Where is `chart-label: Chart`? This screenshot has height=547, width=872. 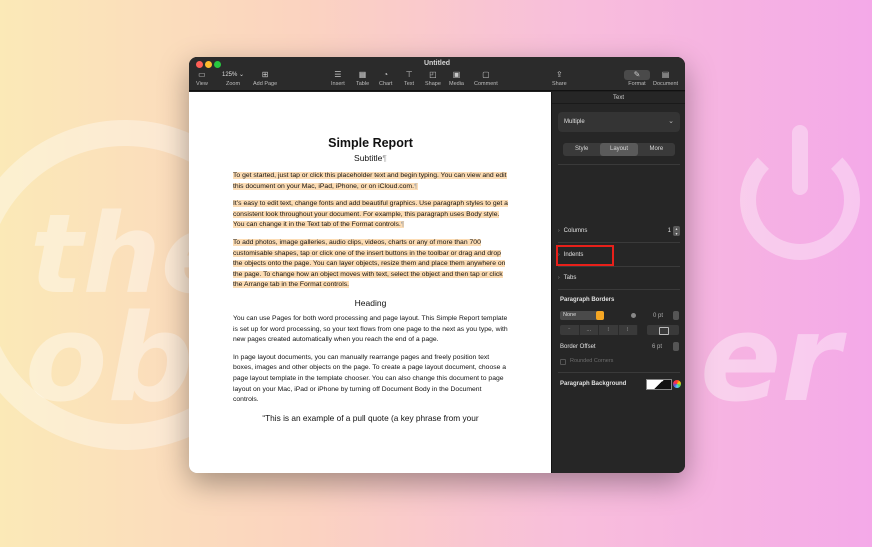
chart-label: Chart is located at coordinates (386, 84).